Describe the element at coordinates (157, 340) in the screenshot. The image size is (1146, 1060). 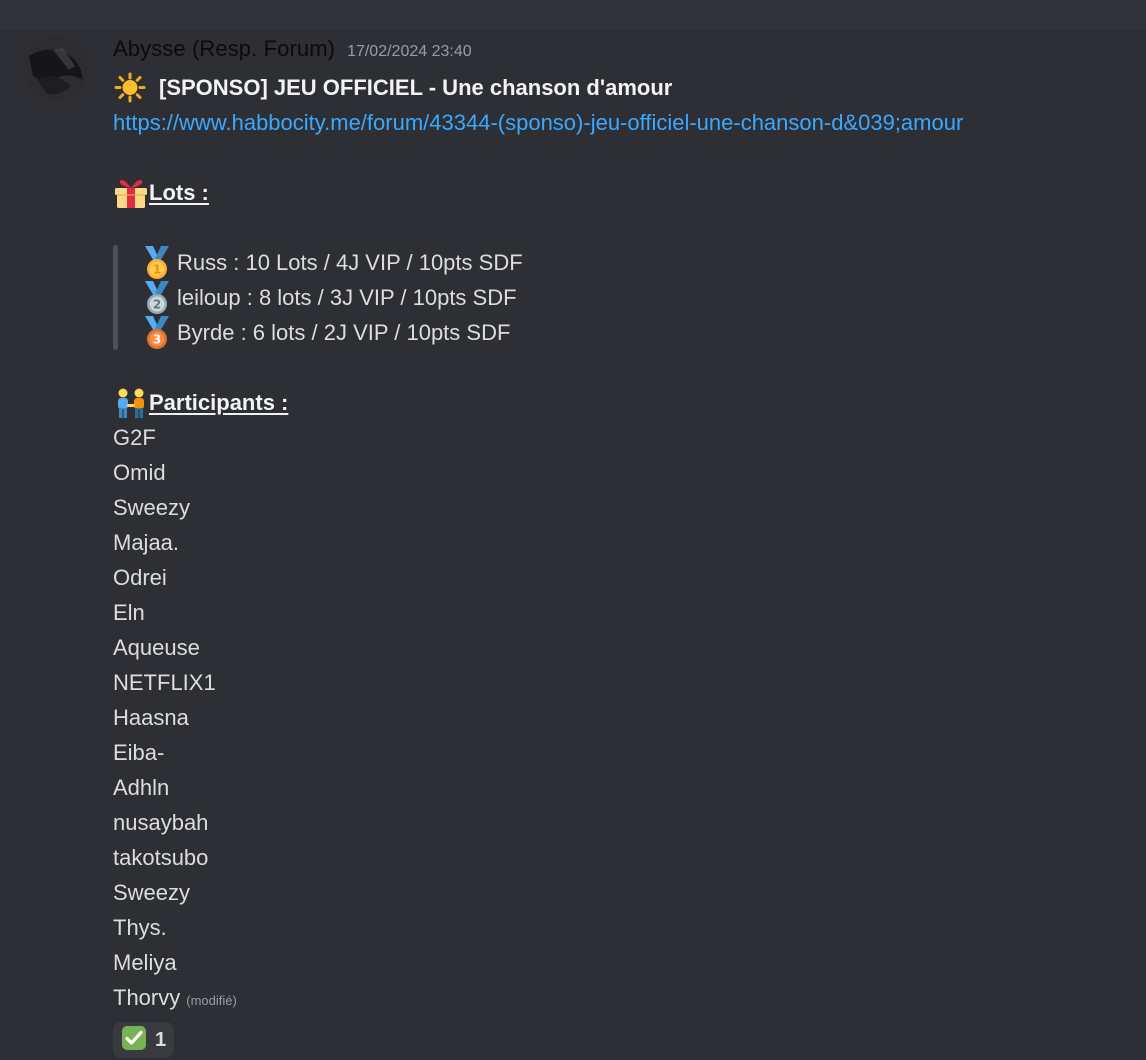
I see `svg-text: 3` at that location.